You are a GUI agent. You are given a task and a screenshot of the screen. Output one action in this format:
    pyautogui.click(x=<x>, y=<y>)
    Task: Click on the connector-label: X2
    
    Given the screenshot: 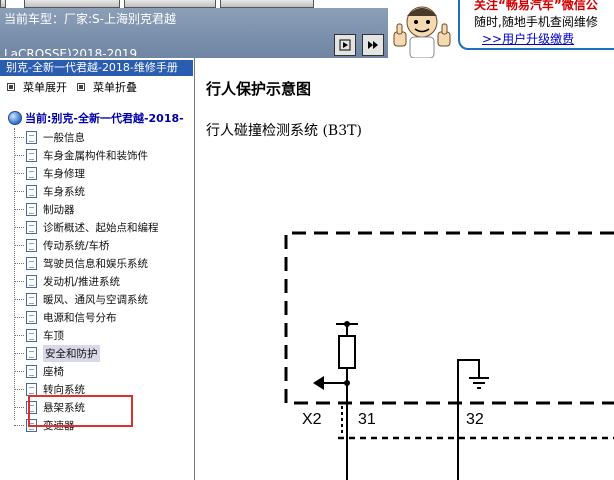 What is the action you would take?
    pyautogui.click(x=312, y=419)
    